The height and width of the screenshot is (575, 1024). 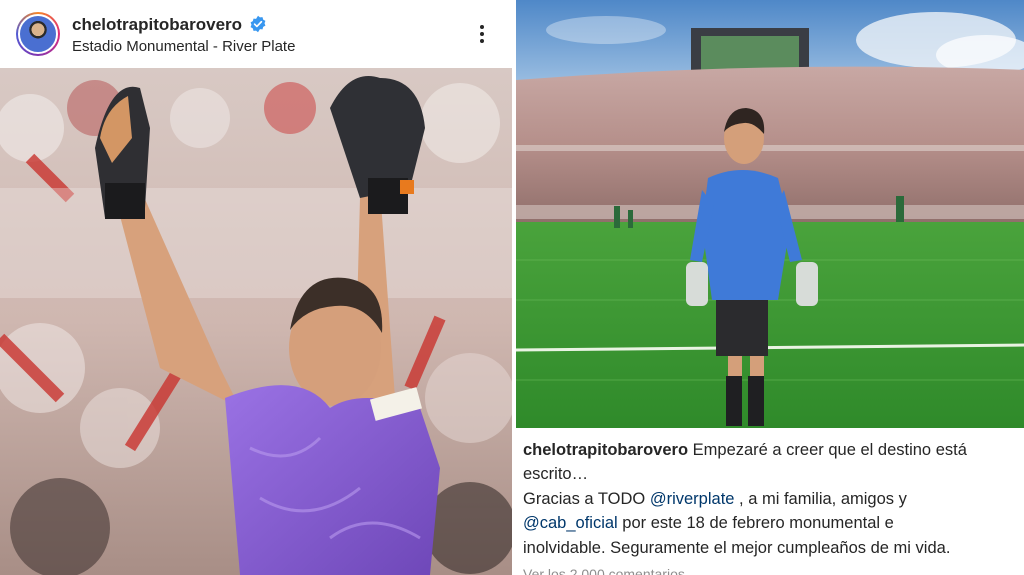 What do you see at coordinates (482, 35) in the screenshot?
I see `more-options-icon` at bounding box center [482, 35].